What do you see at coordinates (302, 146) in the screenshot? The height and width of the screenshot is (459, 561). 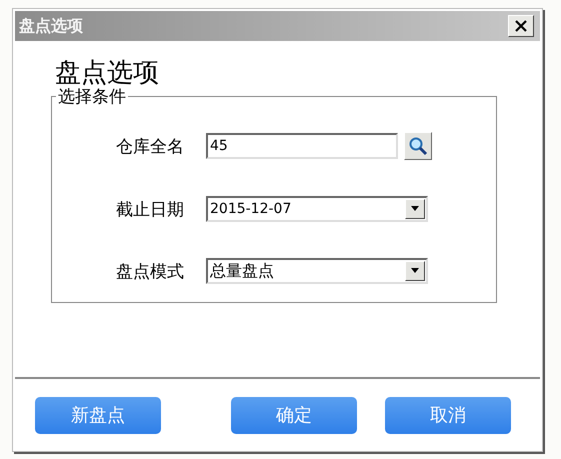 I see `input-field: 45` at bounding box center [302, 146].